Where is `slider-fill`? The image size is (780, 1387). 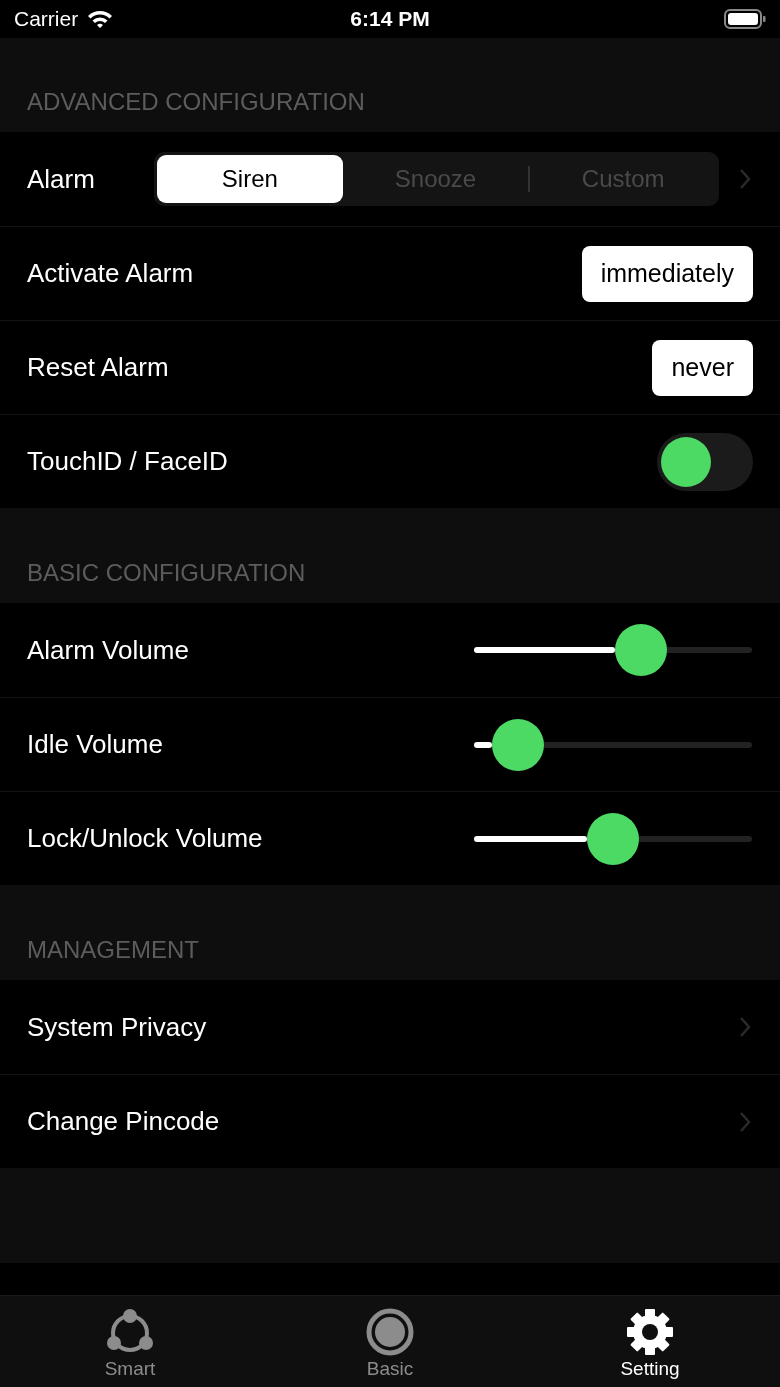 slider-fill is located at coordinates (483, 744).